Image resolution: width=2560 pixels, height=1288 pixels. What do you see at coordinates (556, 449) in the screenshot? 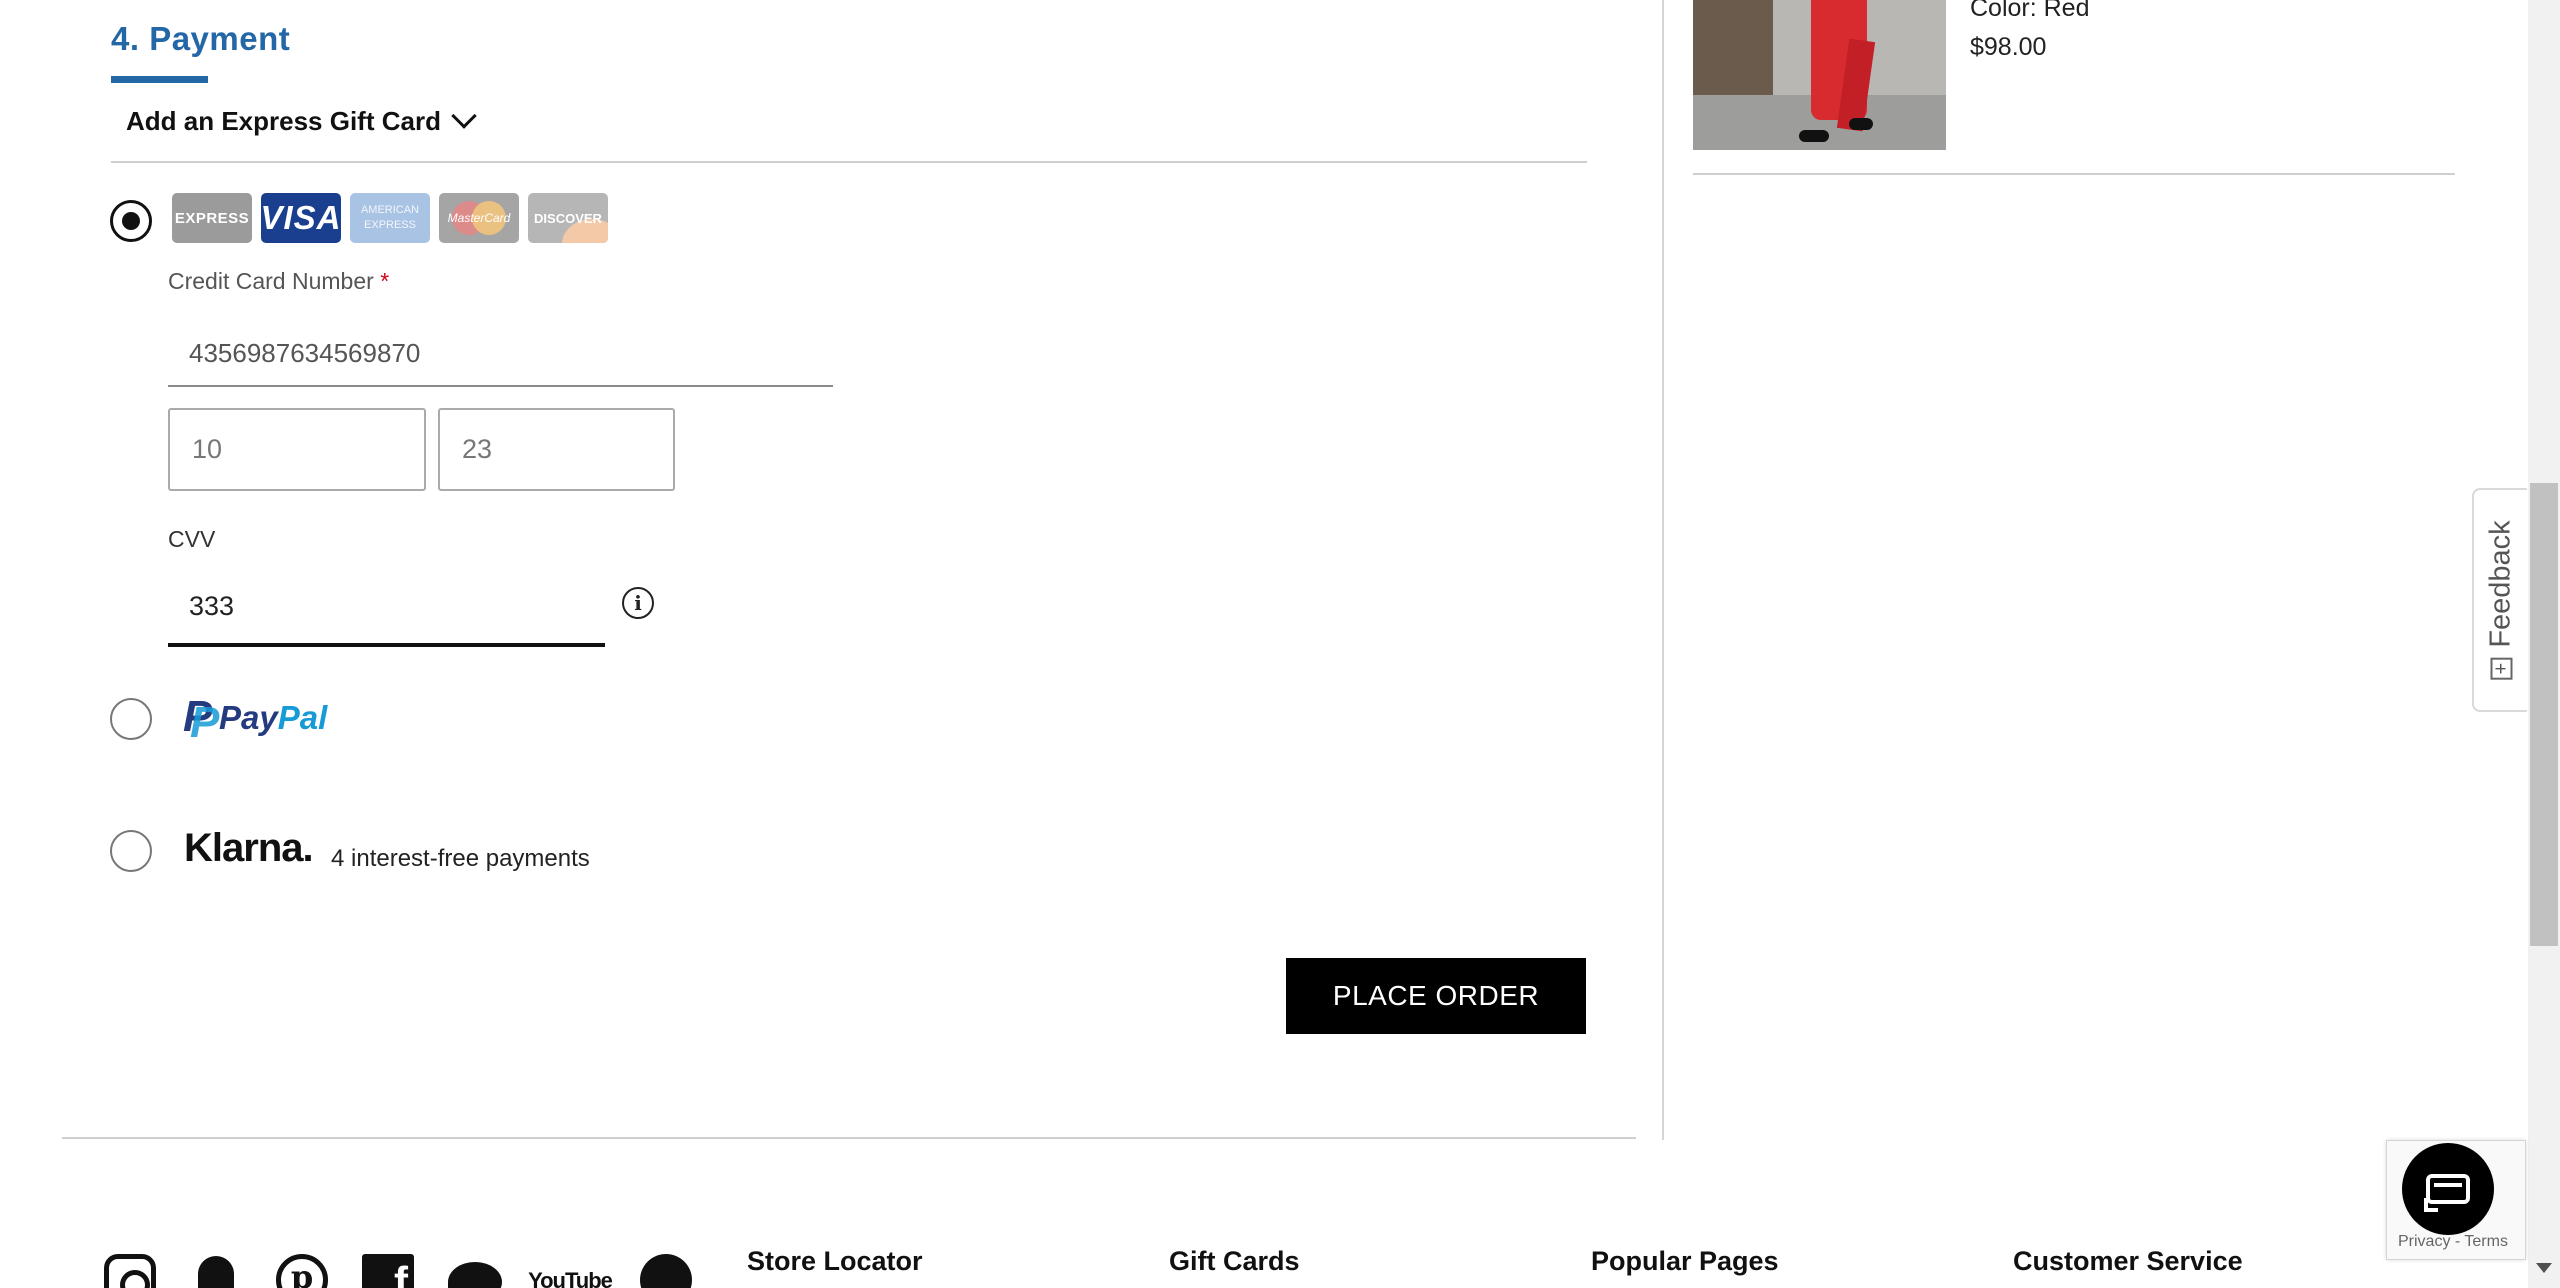
I see `expiration-year-input` at bounding box center [556, 449].